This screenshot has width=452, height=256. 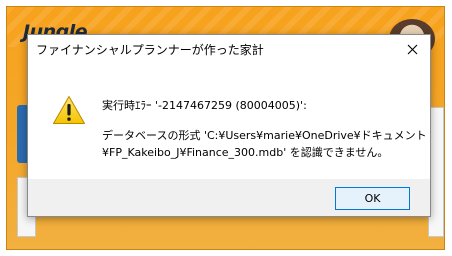 What do you see at coordinates (69, 110) in the screenshot?
I see `warning-icon` at bounding box center [69, 110].